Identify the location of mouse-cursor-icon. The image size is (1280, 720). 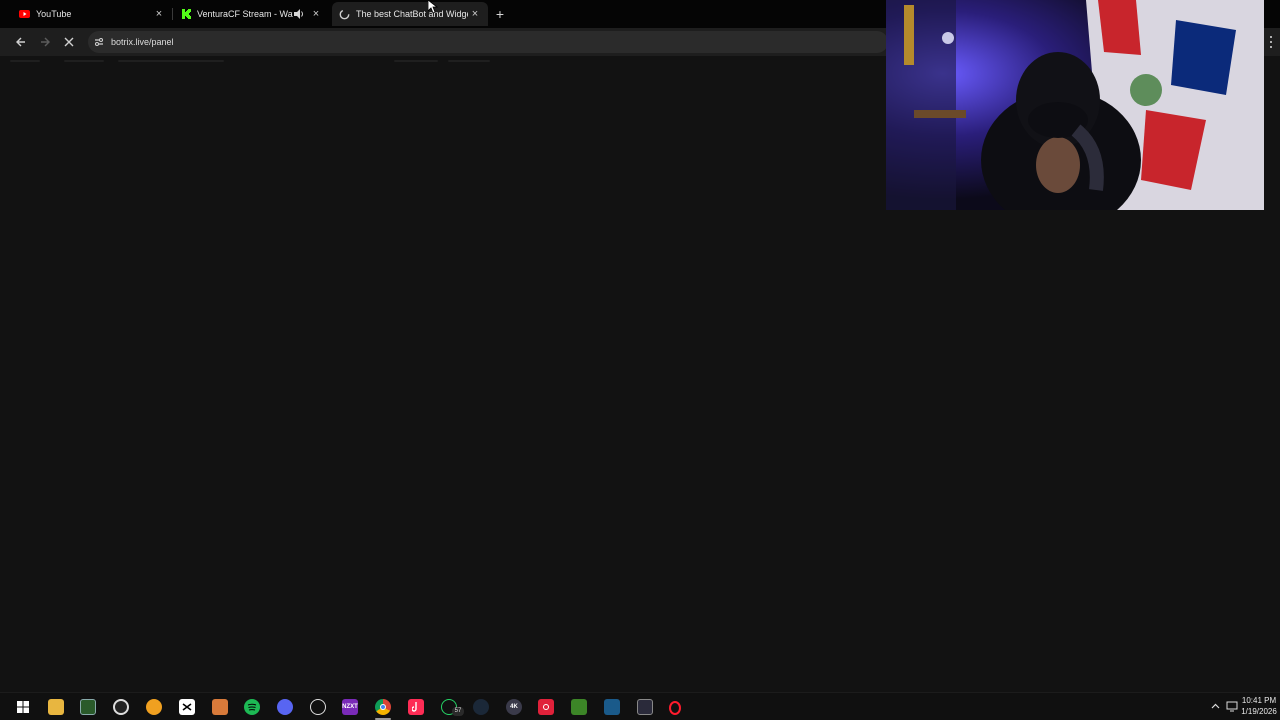
(433, 7).